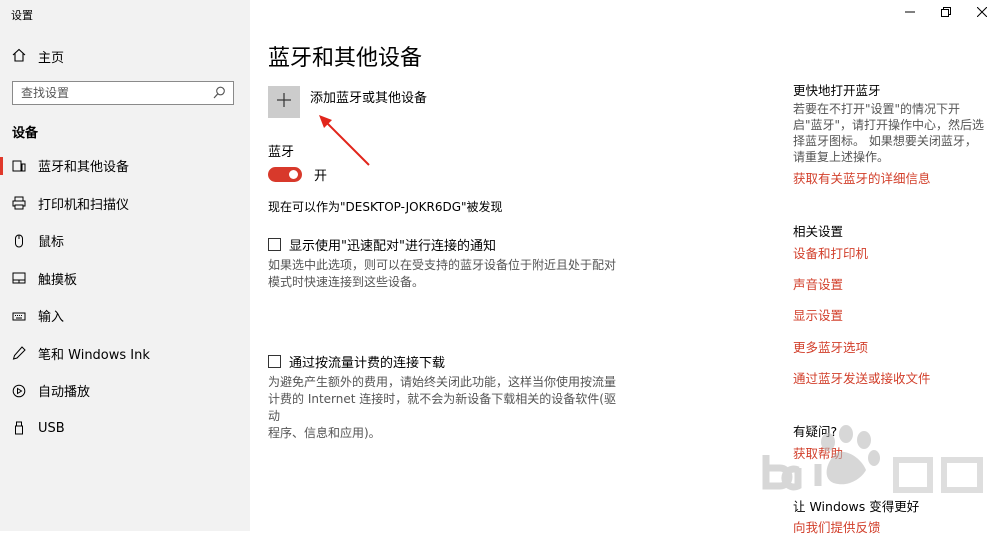  I want to click on swift-pair-label: 显示使用"迅速配对"进行连接的通知, so click(392, 246).